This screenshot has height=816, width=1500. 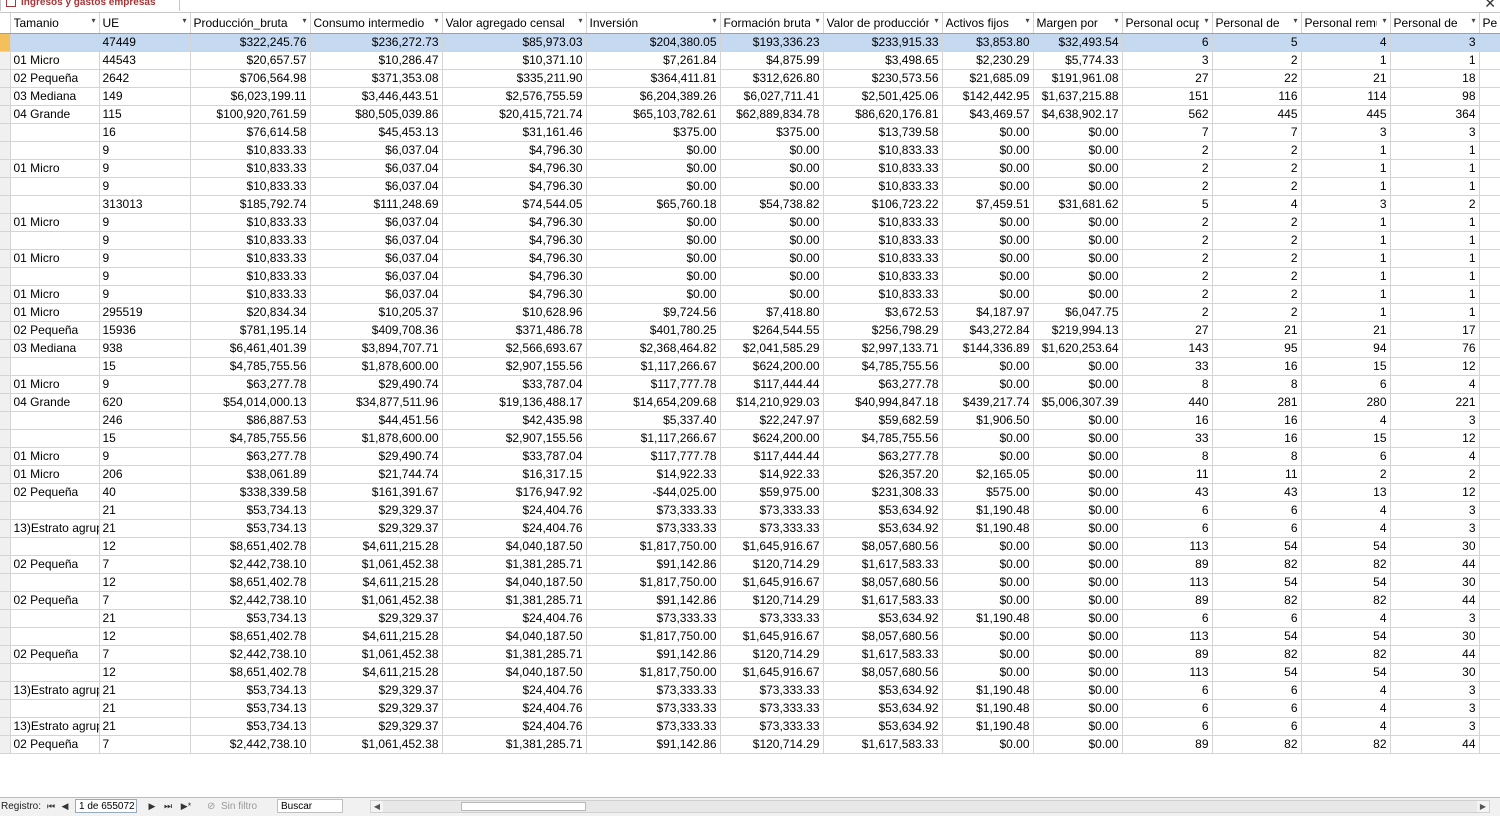 What do you see at coordinates (250, 672) in the screenshot?
I see `table-cell: $8,651,402.78` at bounding box center [250, 672].